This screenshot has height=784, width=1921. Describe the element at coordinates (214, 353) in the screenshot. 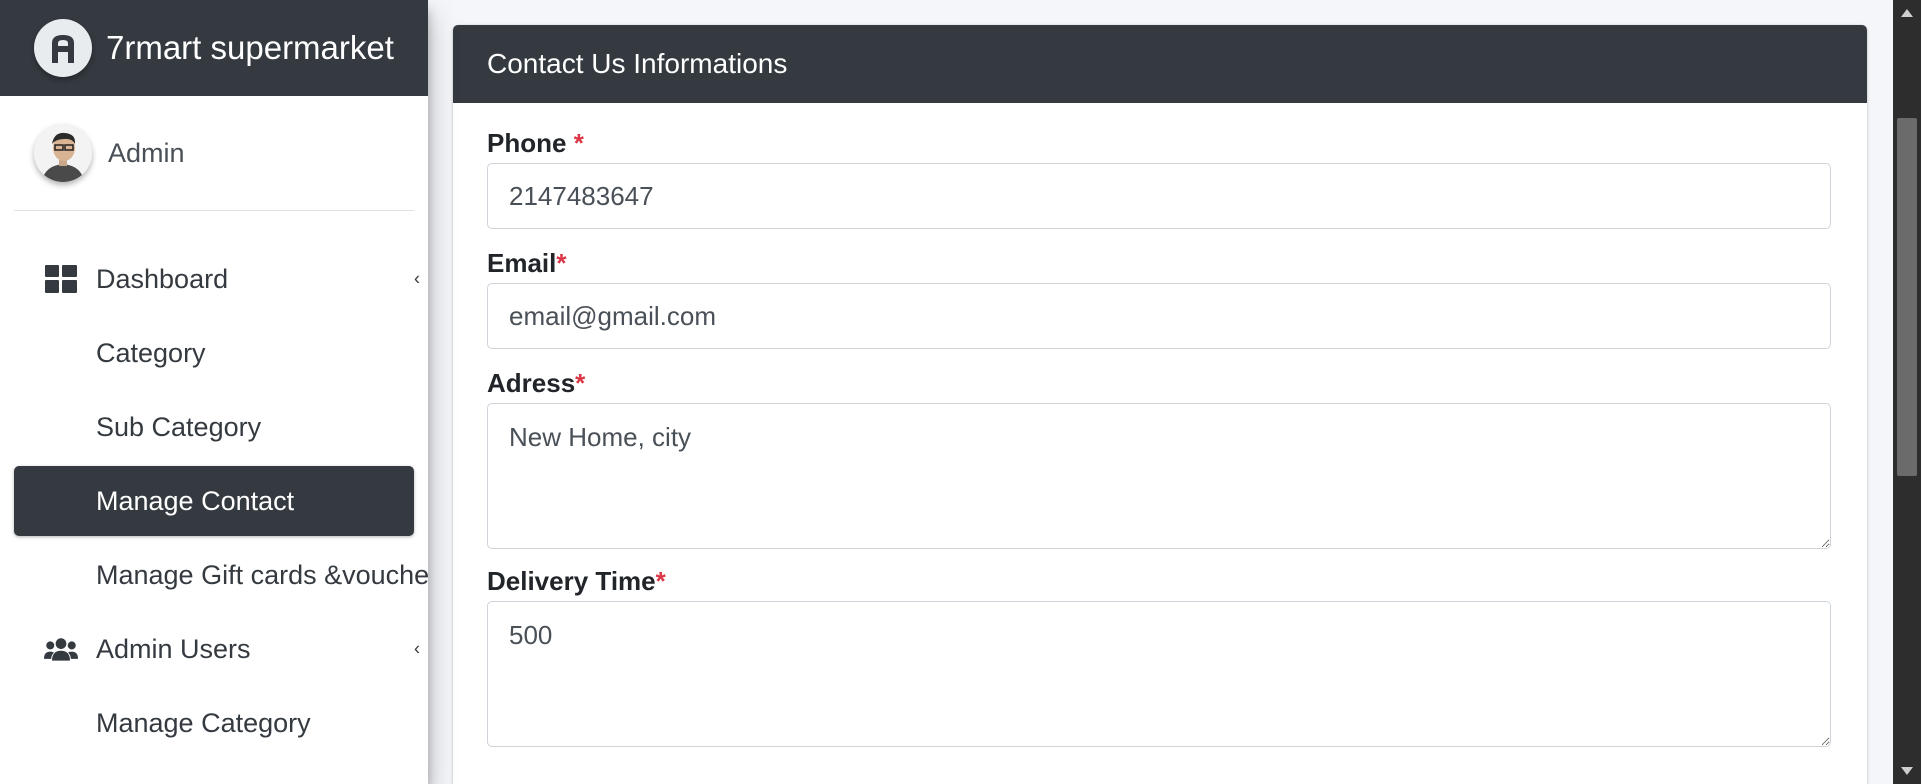

I see `sidebar-item-category: Category` at that location.